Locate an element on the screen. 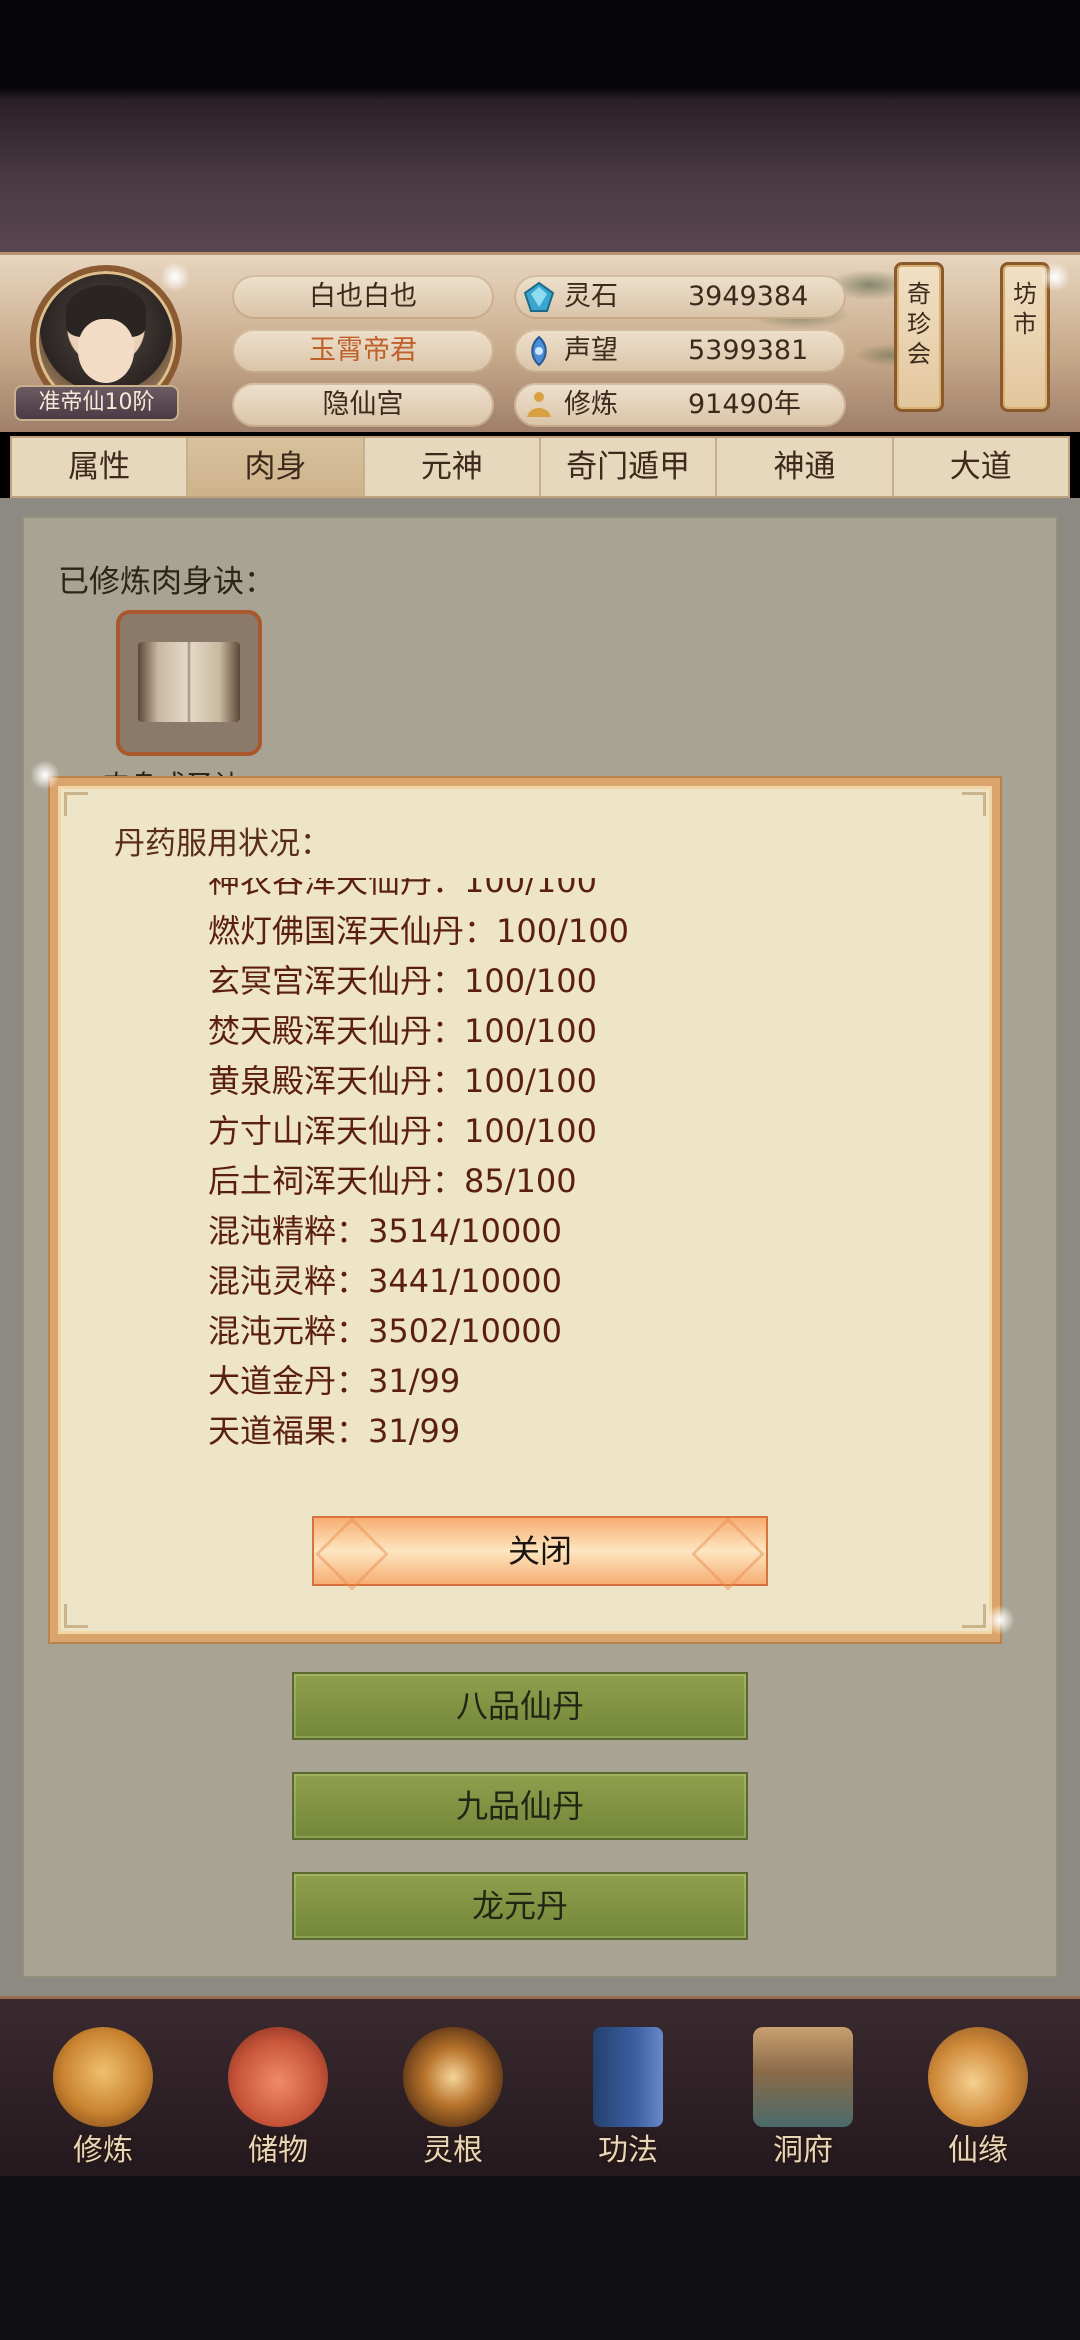 The image size is (1080, 2340). cultivate-icon is located at coordinates (103, 2077).